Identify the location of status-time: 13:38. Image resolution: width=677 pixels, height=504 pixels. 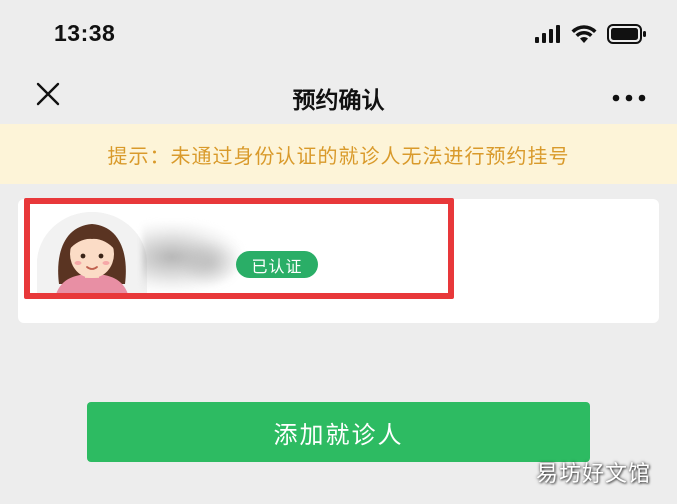
(85, 33).